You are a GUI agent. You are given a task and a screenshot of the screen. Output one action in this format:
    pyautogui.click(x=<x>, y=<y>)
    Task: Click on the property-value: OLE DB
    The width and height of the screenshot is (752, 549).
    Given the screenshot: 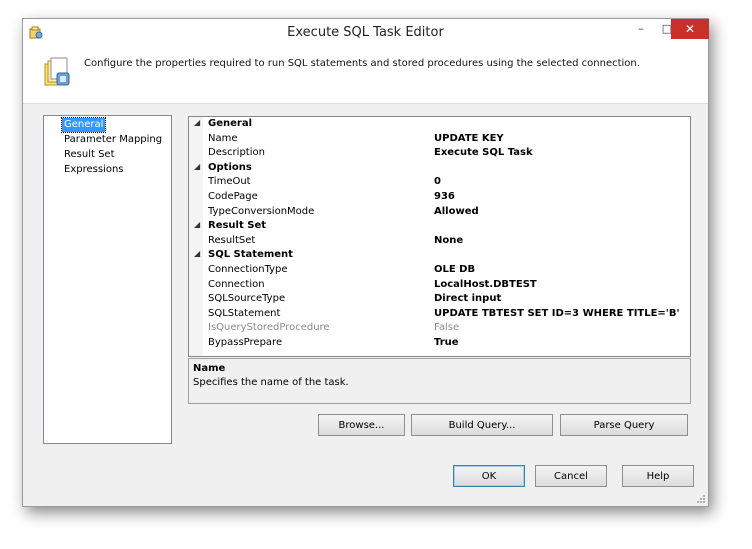 What is the action you would take?
    pyautogui.click(x=454, y=269)
    